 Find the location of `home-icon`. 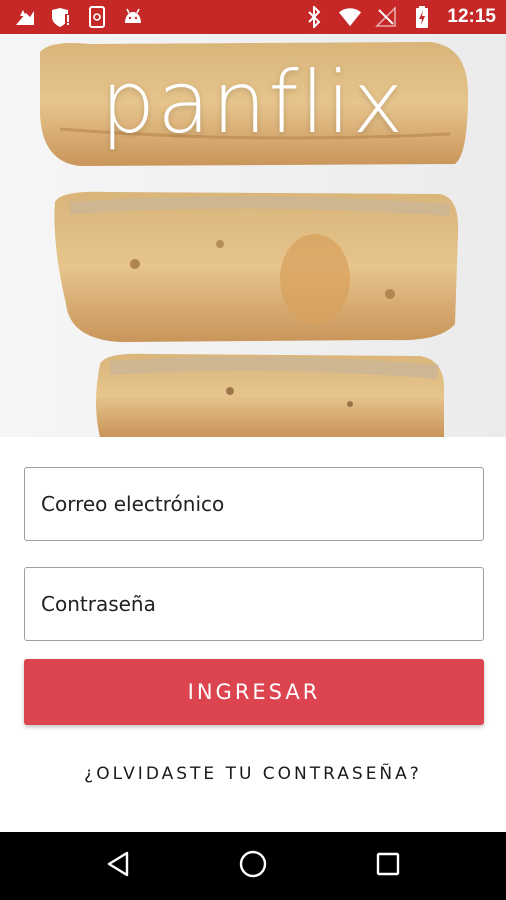

home-icon is located at coordinates (253, 866).